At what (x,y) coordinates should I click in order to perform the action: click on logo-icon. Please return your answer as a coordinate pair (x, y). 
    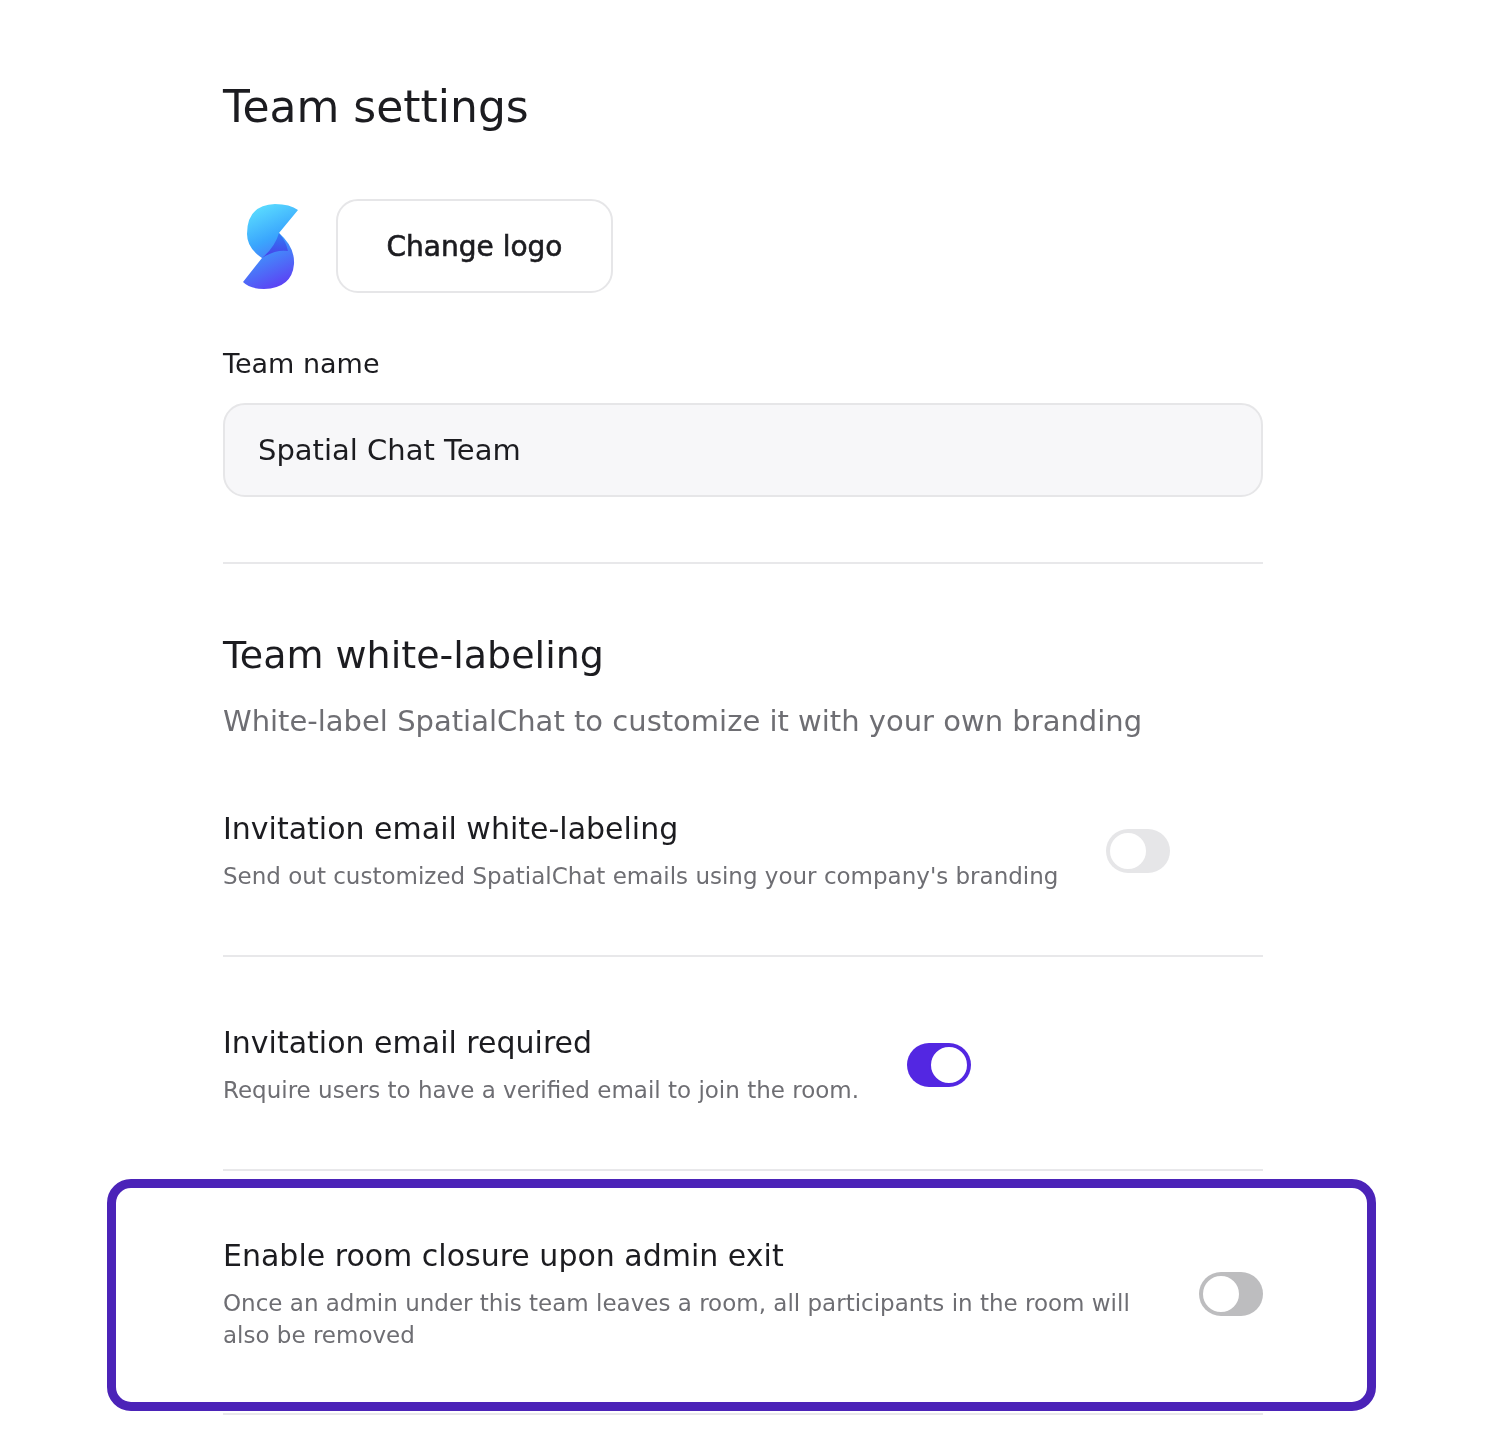
    Looking at the image, I should click on (270, 246).